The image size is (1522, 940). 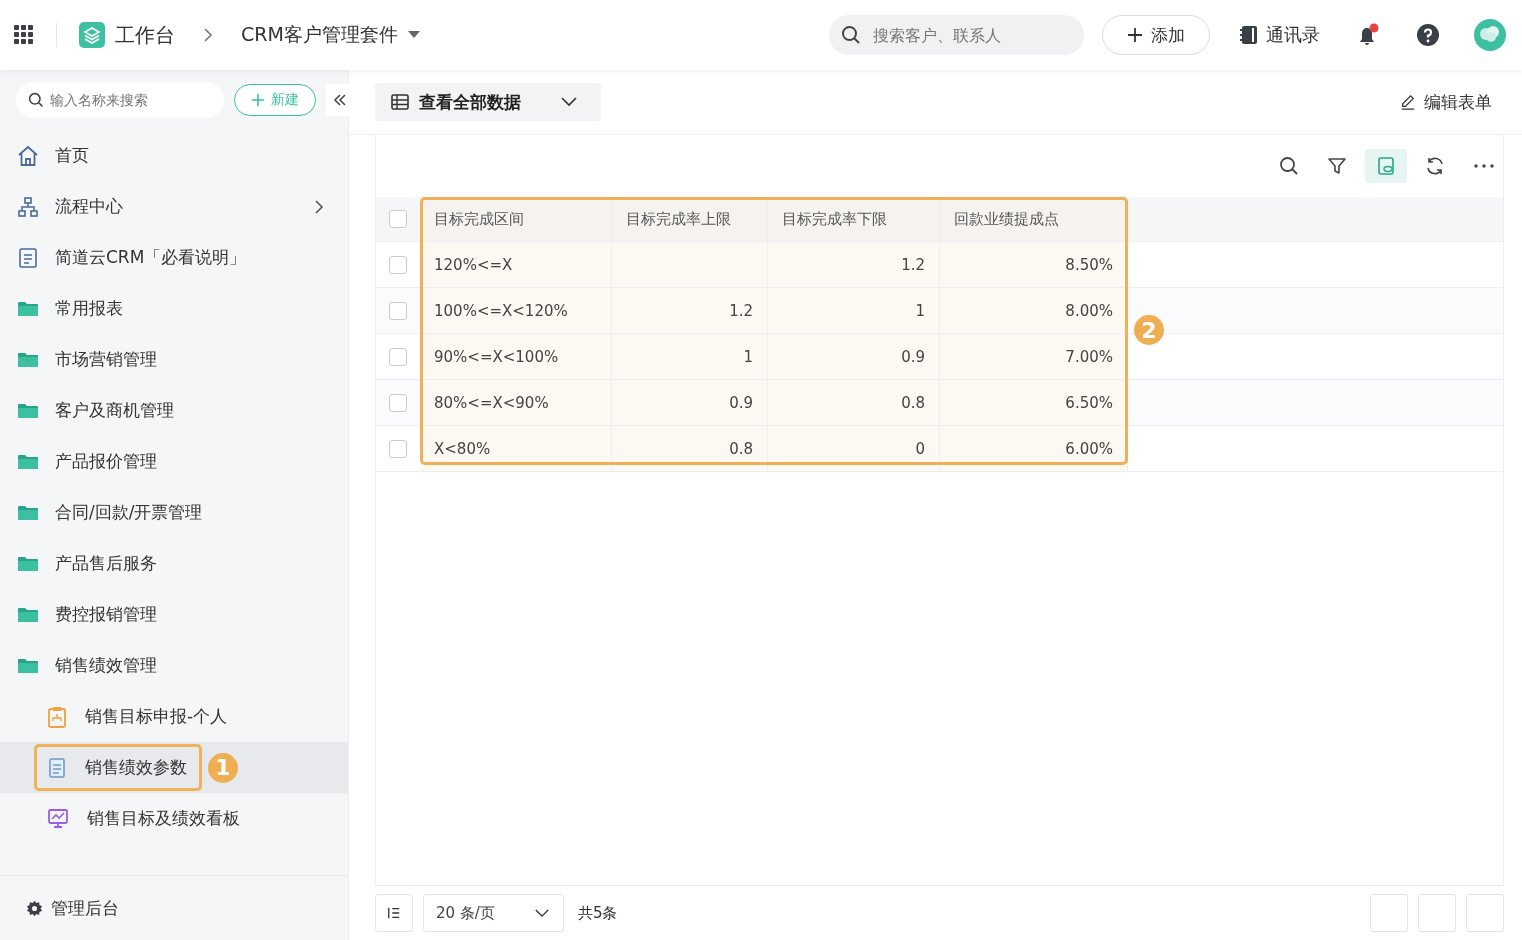 What do you see at coordinates (34, 908) in the screenshot?
I see `gear-icon` at bounding box center [34, 908].